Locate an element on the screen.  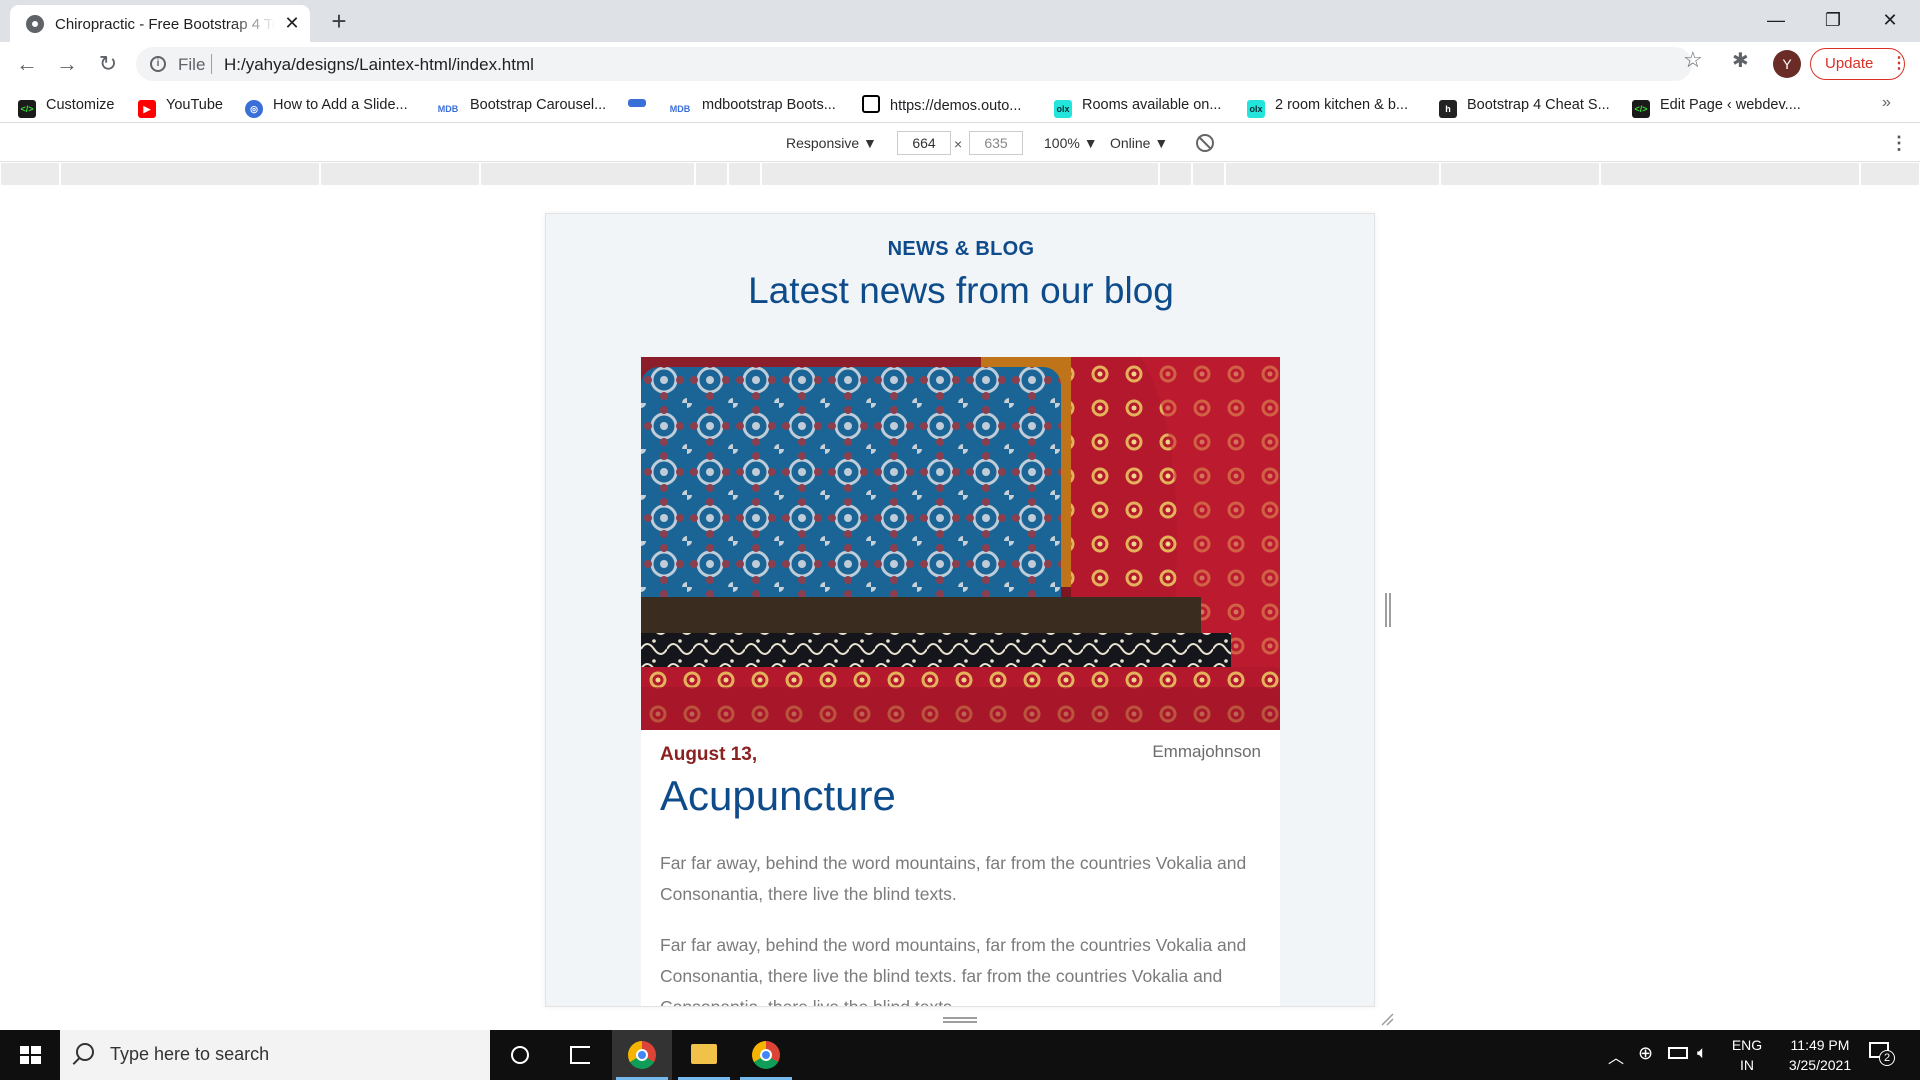
windows-start-button is located at coordinates (30, 1055).